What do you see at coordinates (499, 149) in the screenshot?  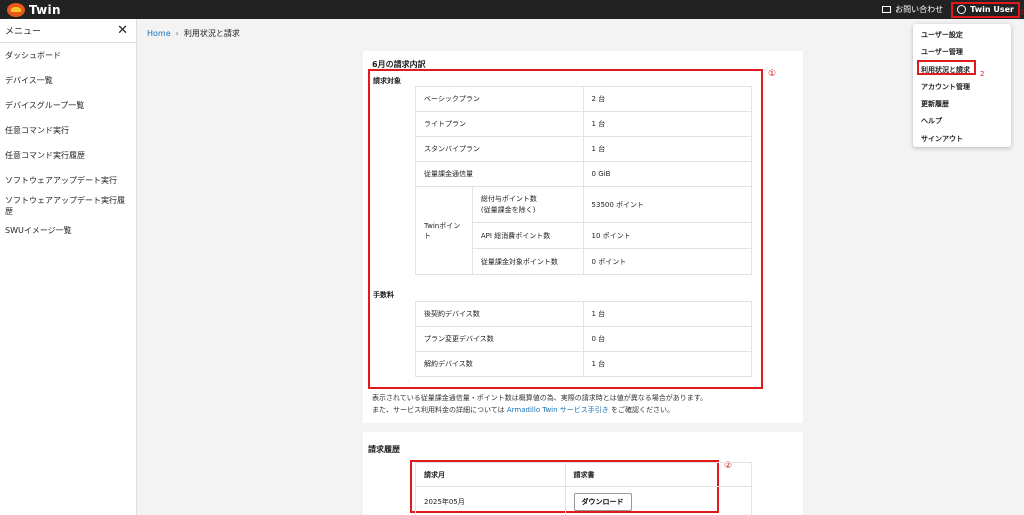 I see `plan-name: スタンバイプラン` at bounding box center [499, 149].